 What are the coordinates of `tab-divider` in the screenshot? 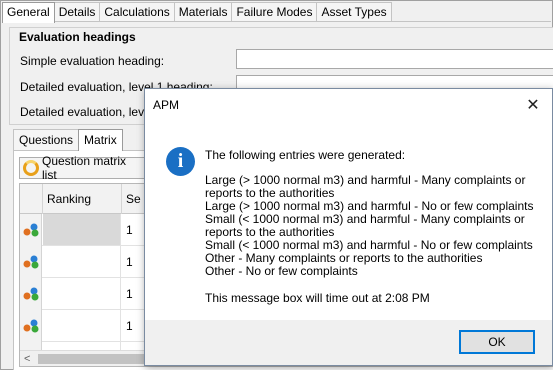 It's located at (276, 21).